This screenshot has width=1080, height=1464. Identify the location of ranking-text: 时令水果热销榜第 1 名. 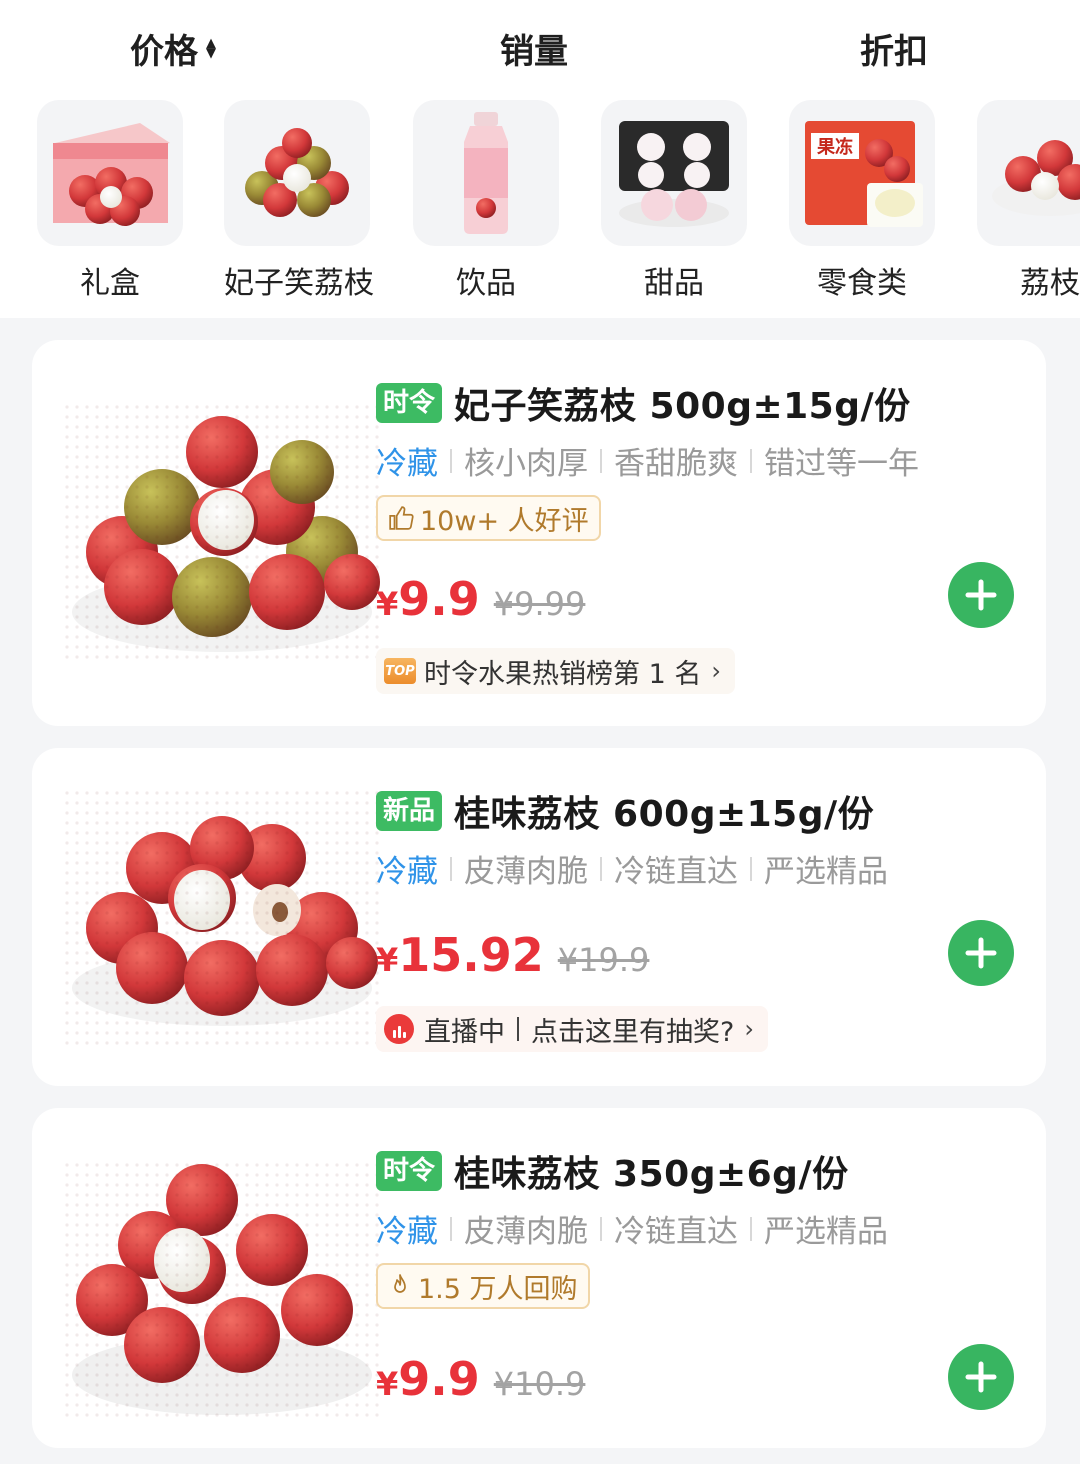
(563, 674).